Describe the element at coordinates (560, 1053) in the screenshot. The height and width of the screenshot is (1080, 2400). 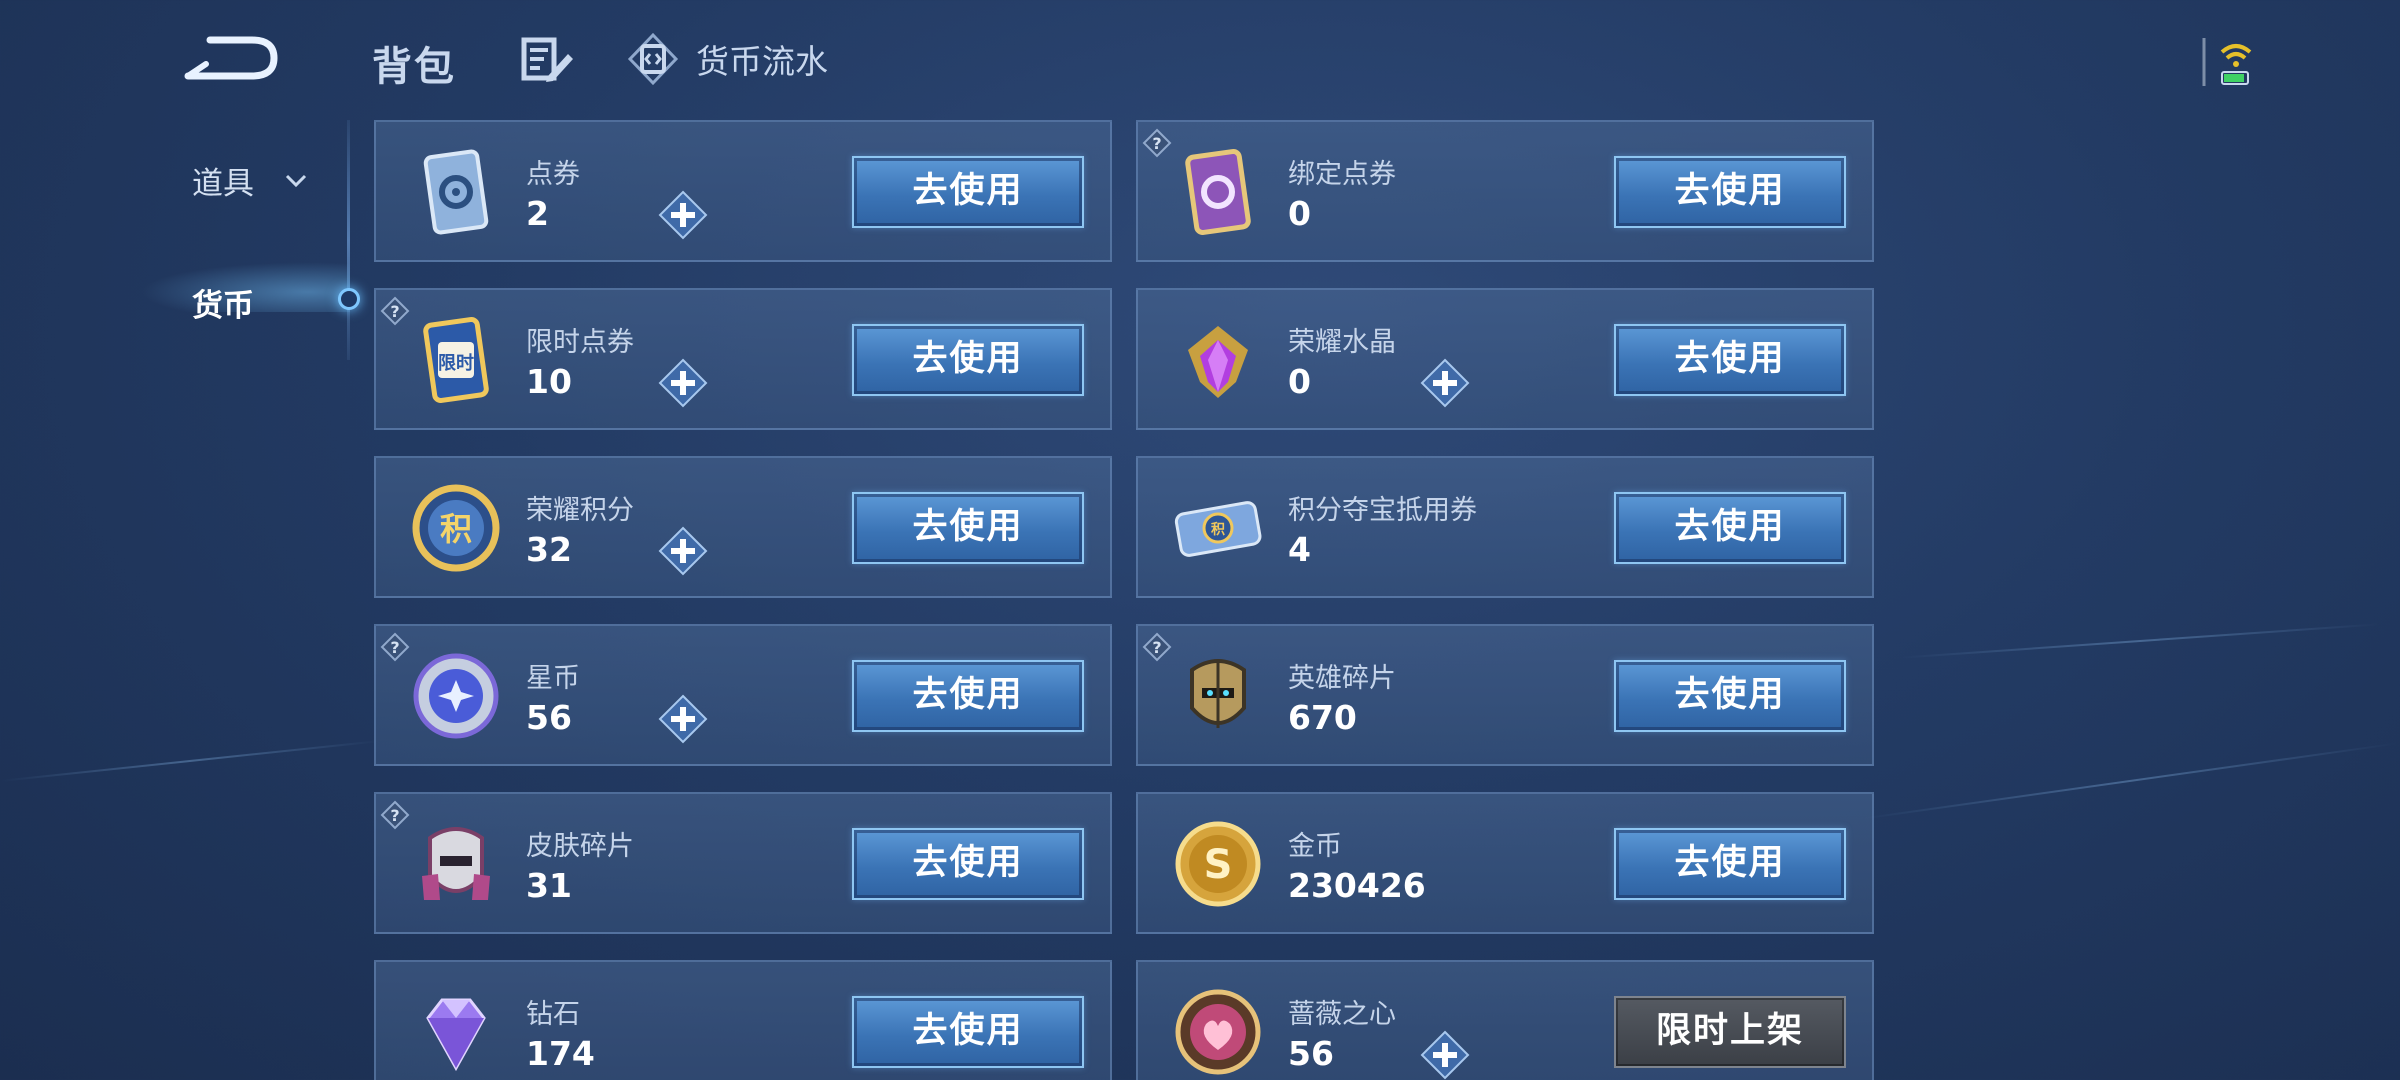
I see `currency-amount: 174` at that location.